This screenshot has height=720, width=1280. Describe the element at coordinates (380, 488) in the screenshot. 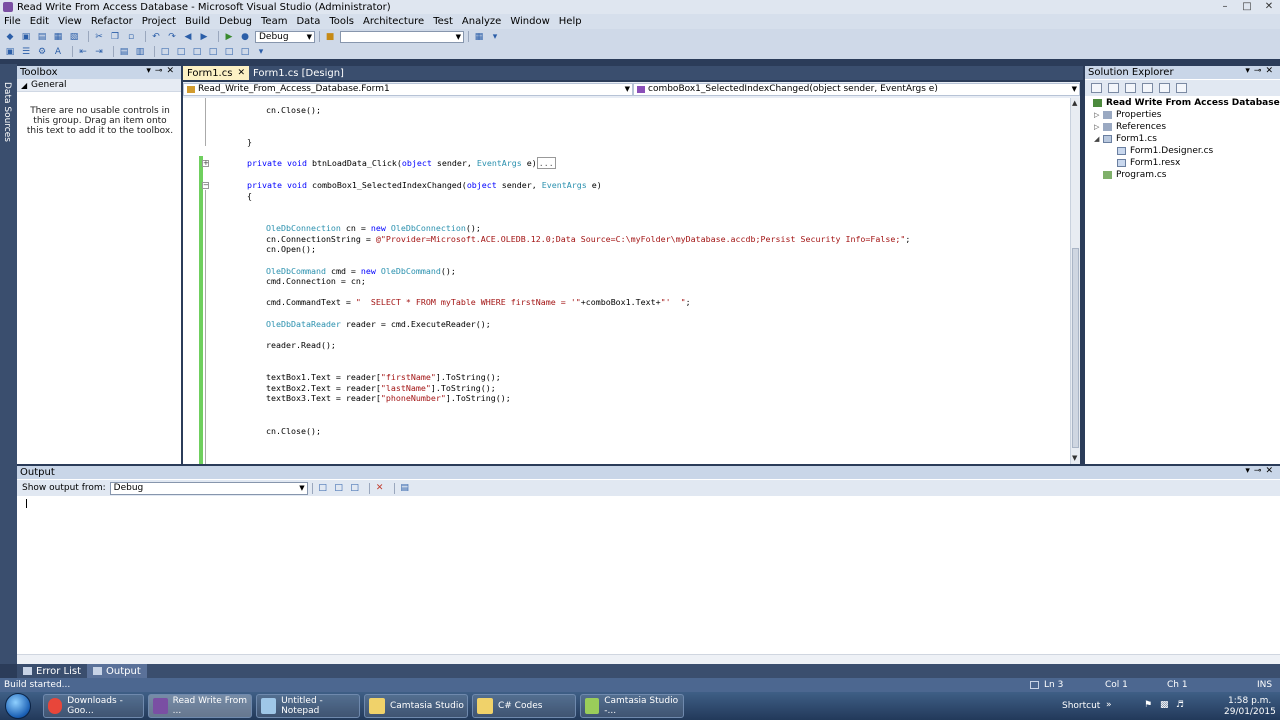

I see `clear-all-icon: ✕` at that location.